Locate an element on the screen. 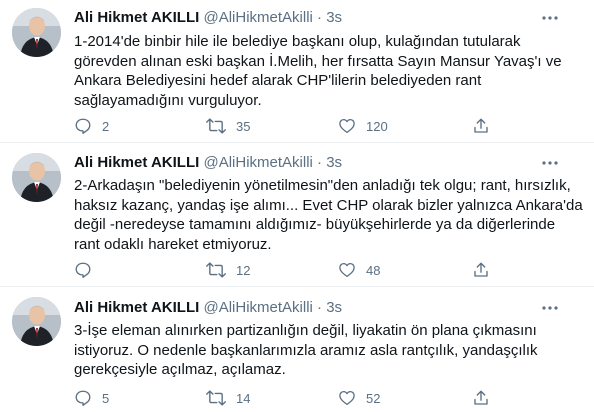 Image resolution: width=594 pixels, height=412 pixels. like-button: 52 is located at coordinates (359, 398).